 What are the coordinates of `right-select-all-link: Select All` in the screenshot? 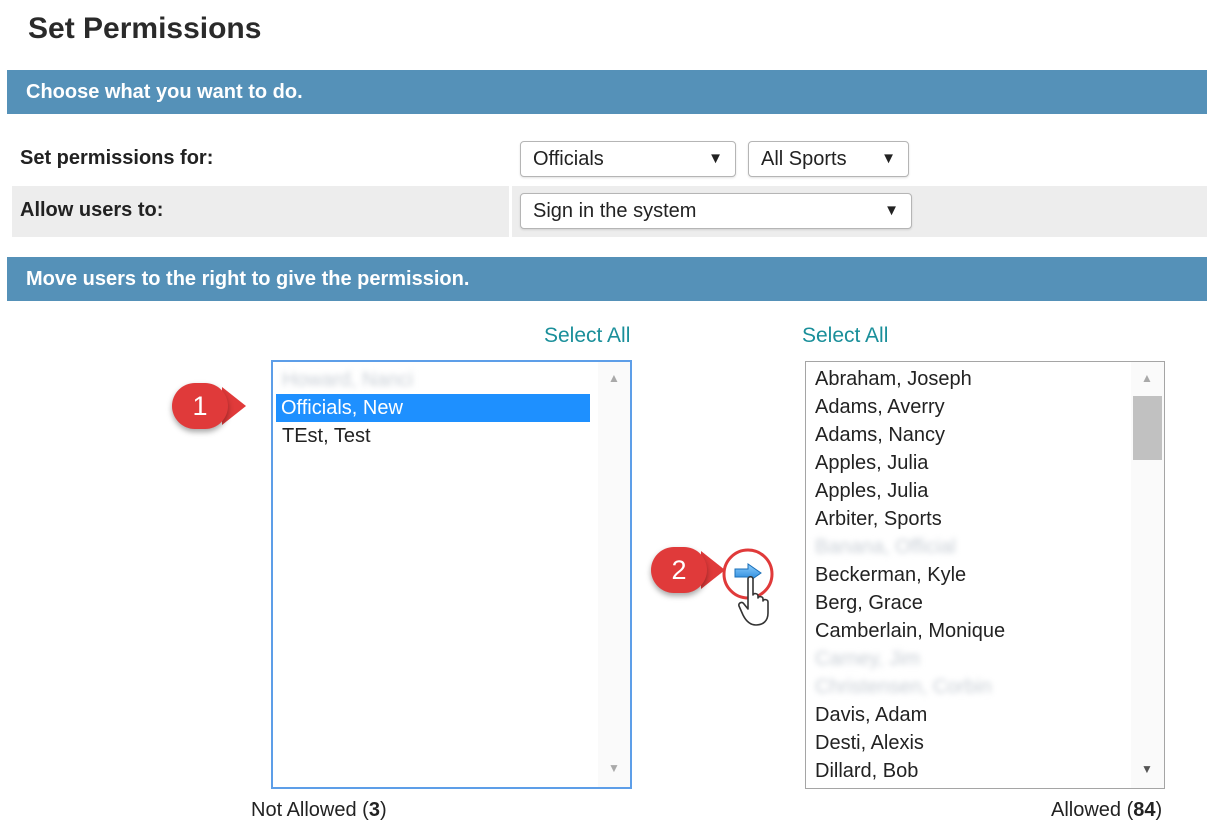 It's located at (845, 336).